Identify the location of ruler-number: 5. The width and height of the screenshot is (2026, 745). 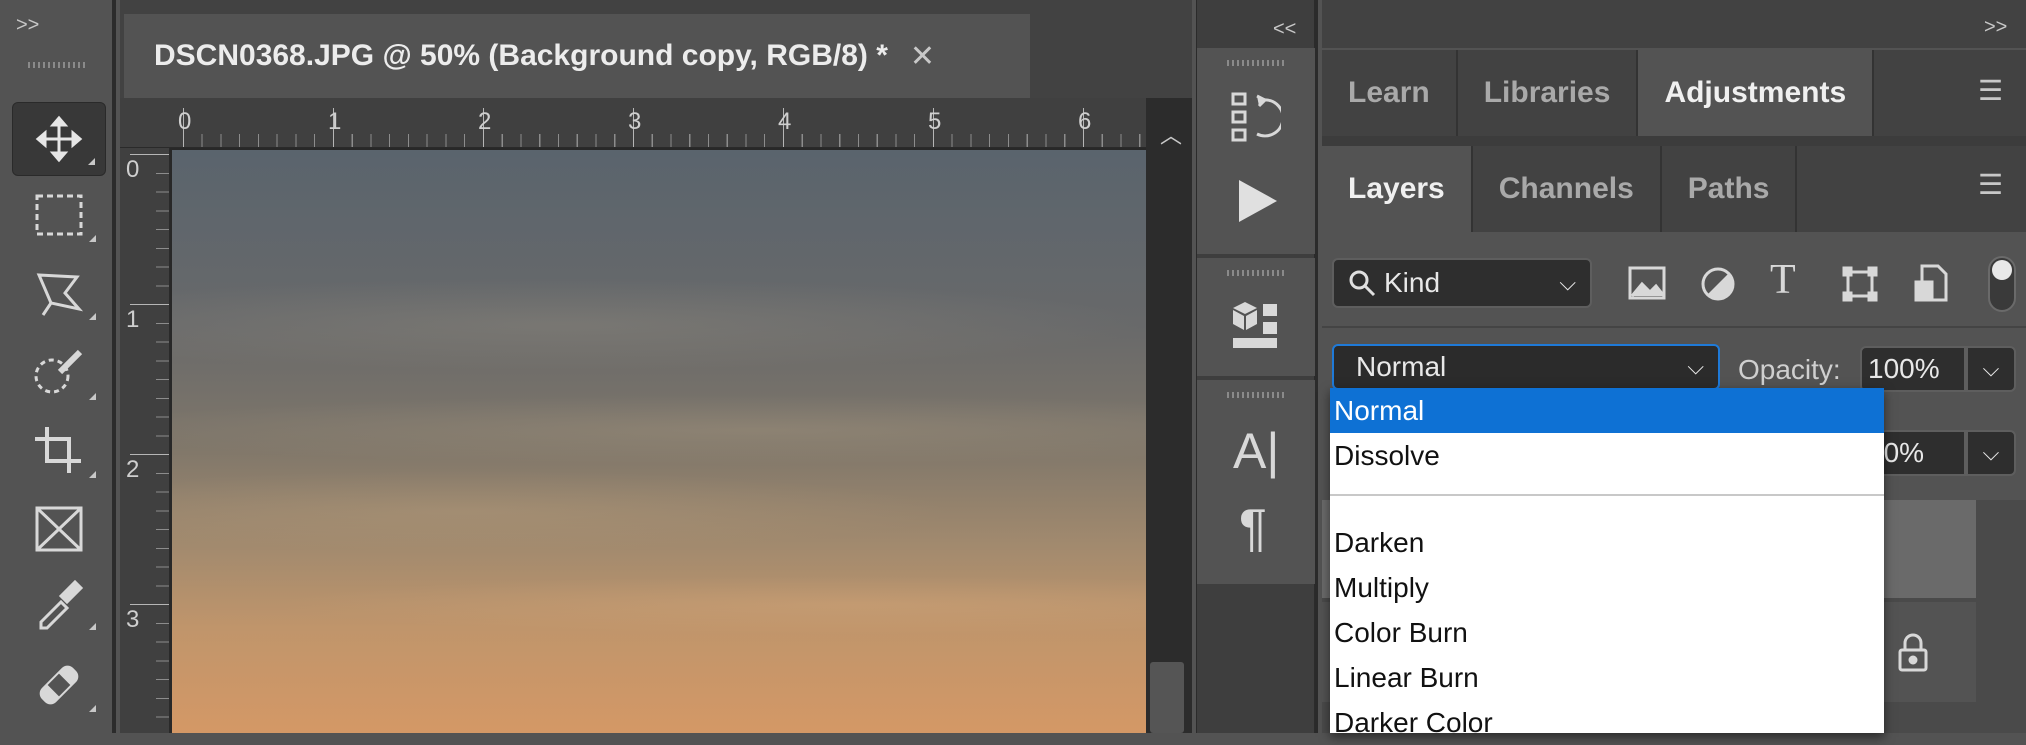
(935, 121).